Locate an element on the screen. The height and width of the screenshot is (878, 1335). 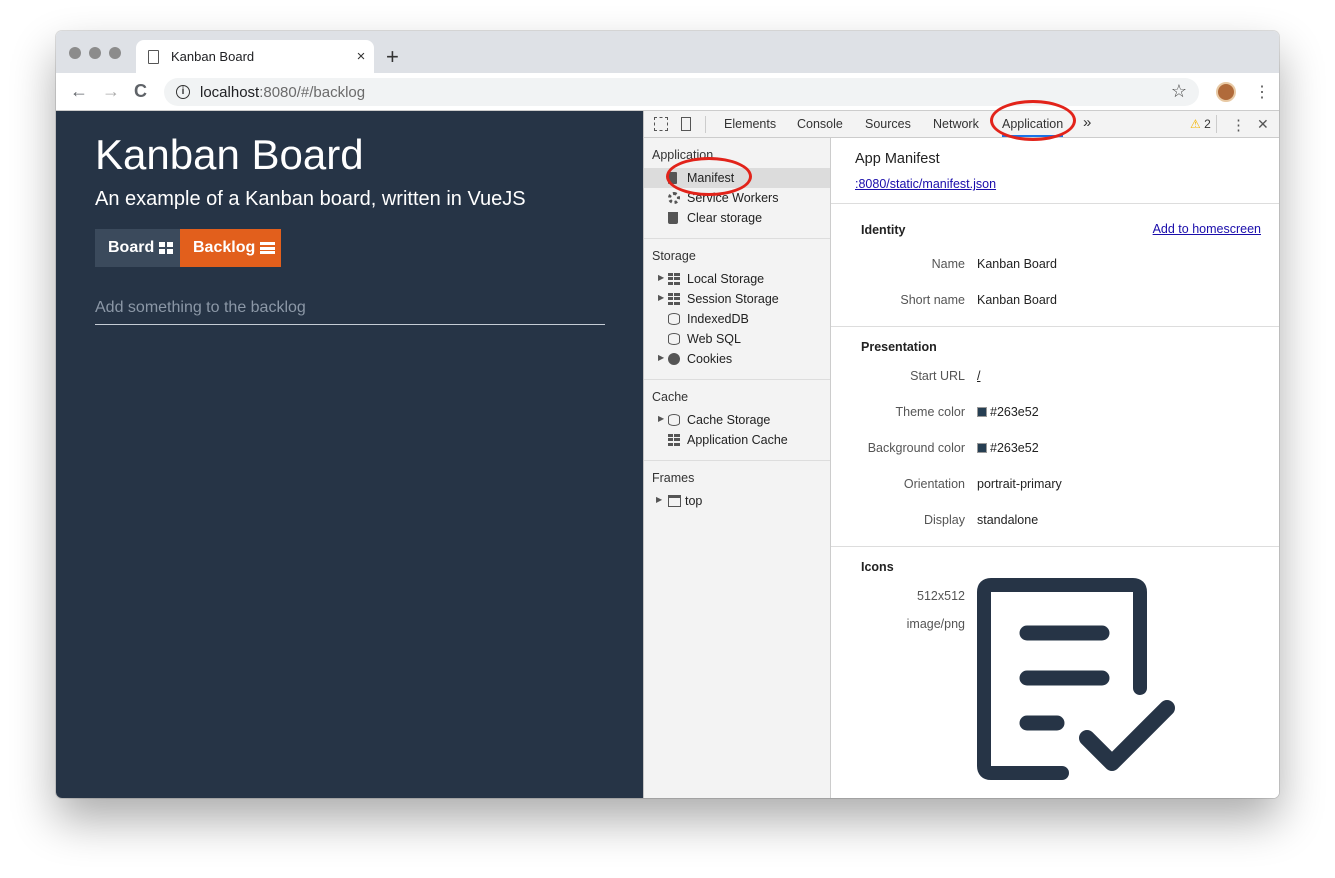
tab-title: Kanban Board is located at coordinates (213, 56).